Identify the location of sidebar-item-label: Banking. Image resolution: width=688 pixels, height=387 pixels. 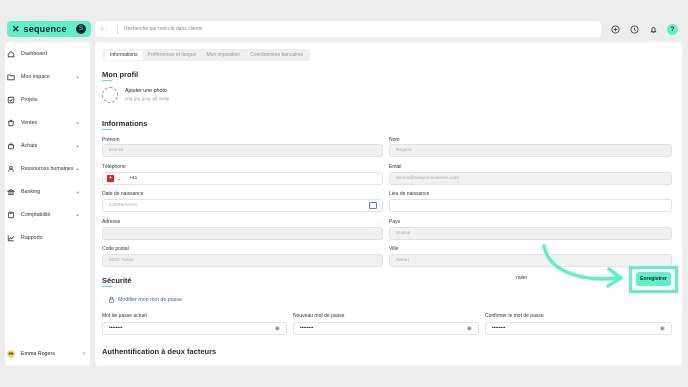
(31, 192).